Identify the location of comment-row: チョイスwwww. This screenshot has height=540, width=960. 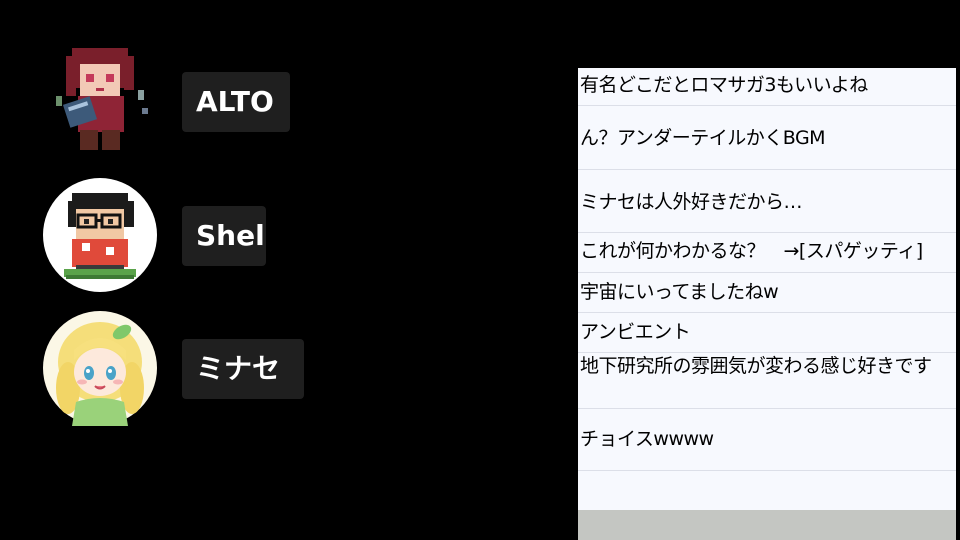
(767, 440).